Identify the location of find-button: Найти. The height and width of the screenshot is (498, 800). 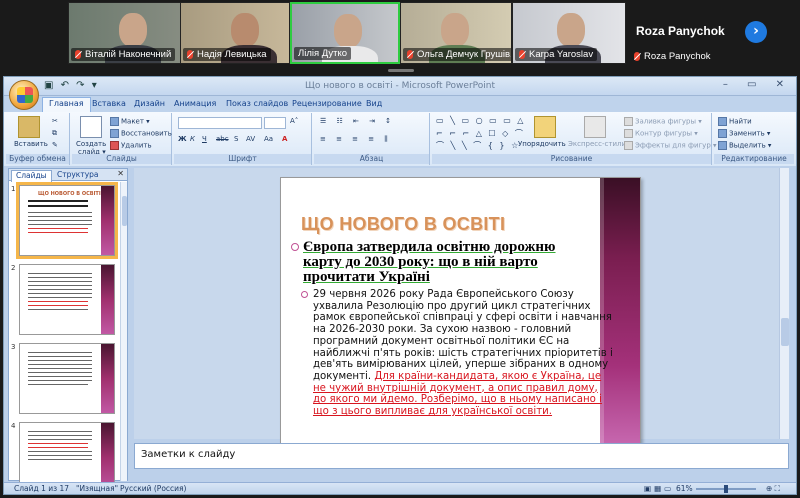
(735, 121).